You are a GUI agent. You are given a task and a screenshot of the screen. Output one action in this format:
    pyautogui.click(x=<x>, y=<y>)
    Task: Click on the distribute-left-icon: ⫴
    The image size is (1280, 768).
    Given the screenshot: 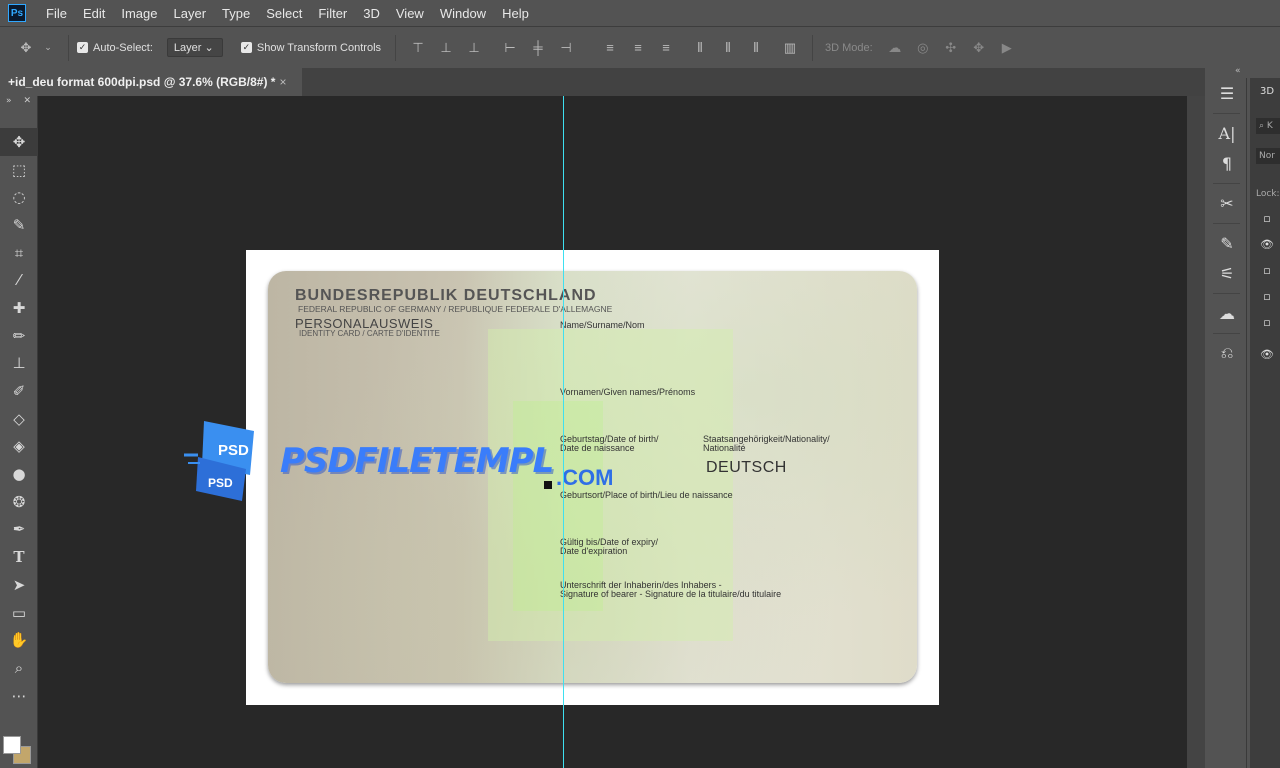 What is the action you would take?
    pyautogui.click(x=700, y=48)
    